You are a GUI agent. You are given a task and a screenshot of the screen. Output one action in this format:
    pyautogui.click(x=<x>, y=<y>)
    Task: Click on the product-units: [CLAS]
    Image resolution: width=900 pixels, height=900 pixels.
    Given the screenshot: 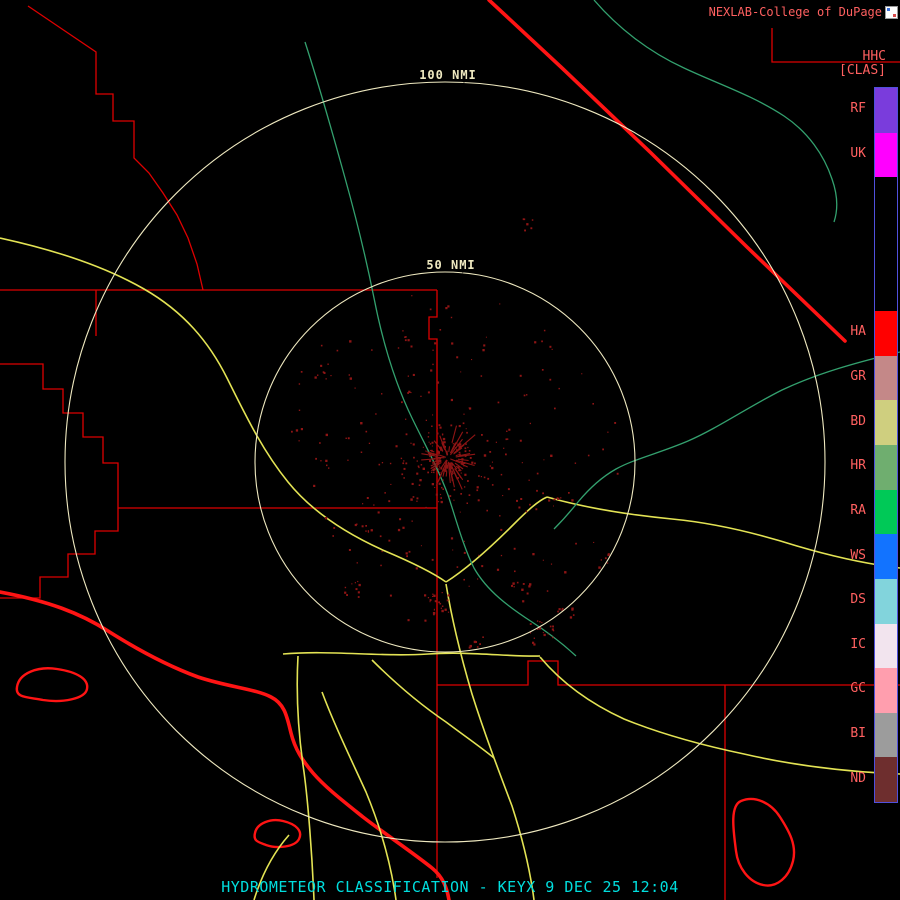 What is the action you would take?
    pyautogui.click(x=862, y=70)
    